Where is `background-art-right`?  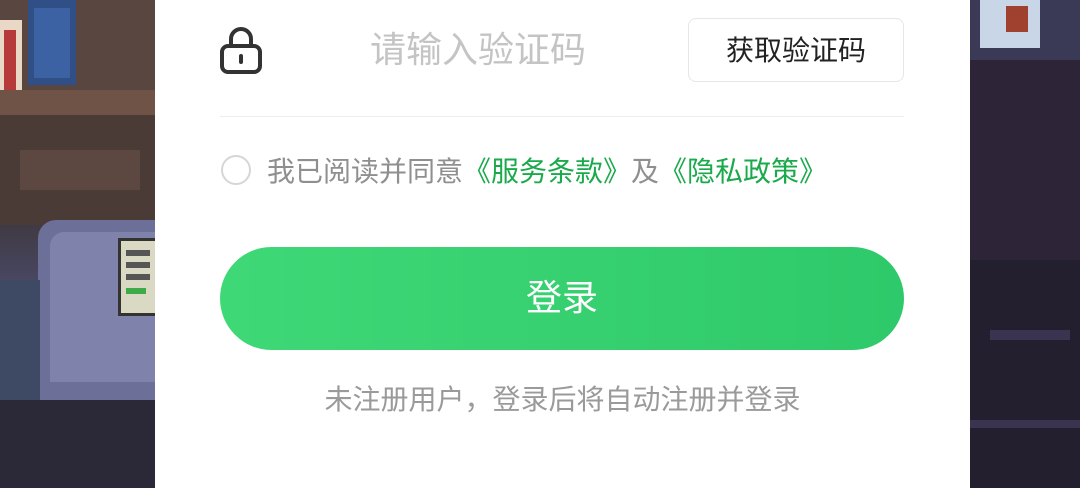 background-art-right is located at coordinates (1025, 244).